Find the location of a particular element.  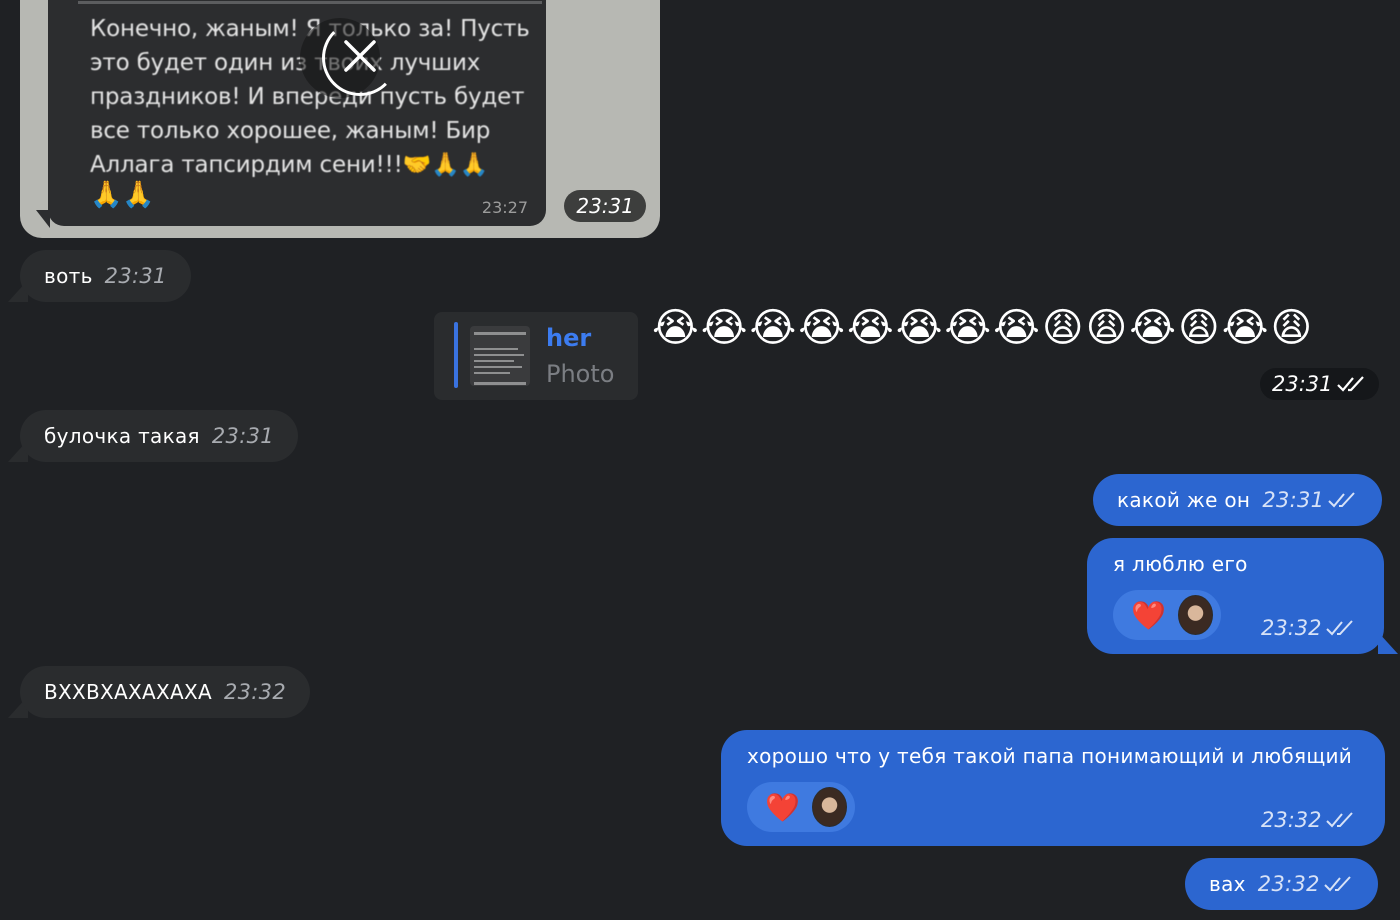

outgoing-message: я люблю его ❤️ 23:32 is located at coordinates (1235, 596).